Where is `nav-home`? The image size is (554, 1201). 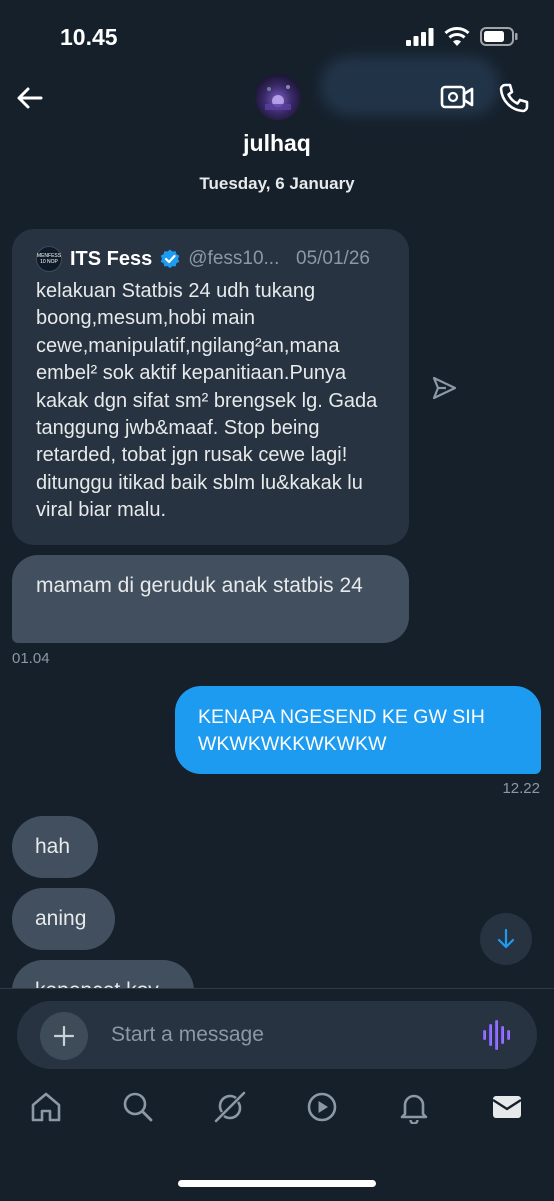
nav-home is located at coordinates (46, 1107).